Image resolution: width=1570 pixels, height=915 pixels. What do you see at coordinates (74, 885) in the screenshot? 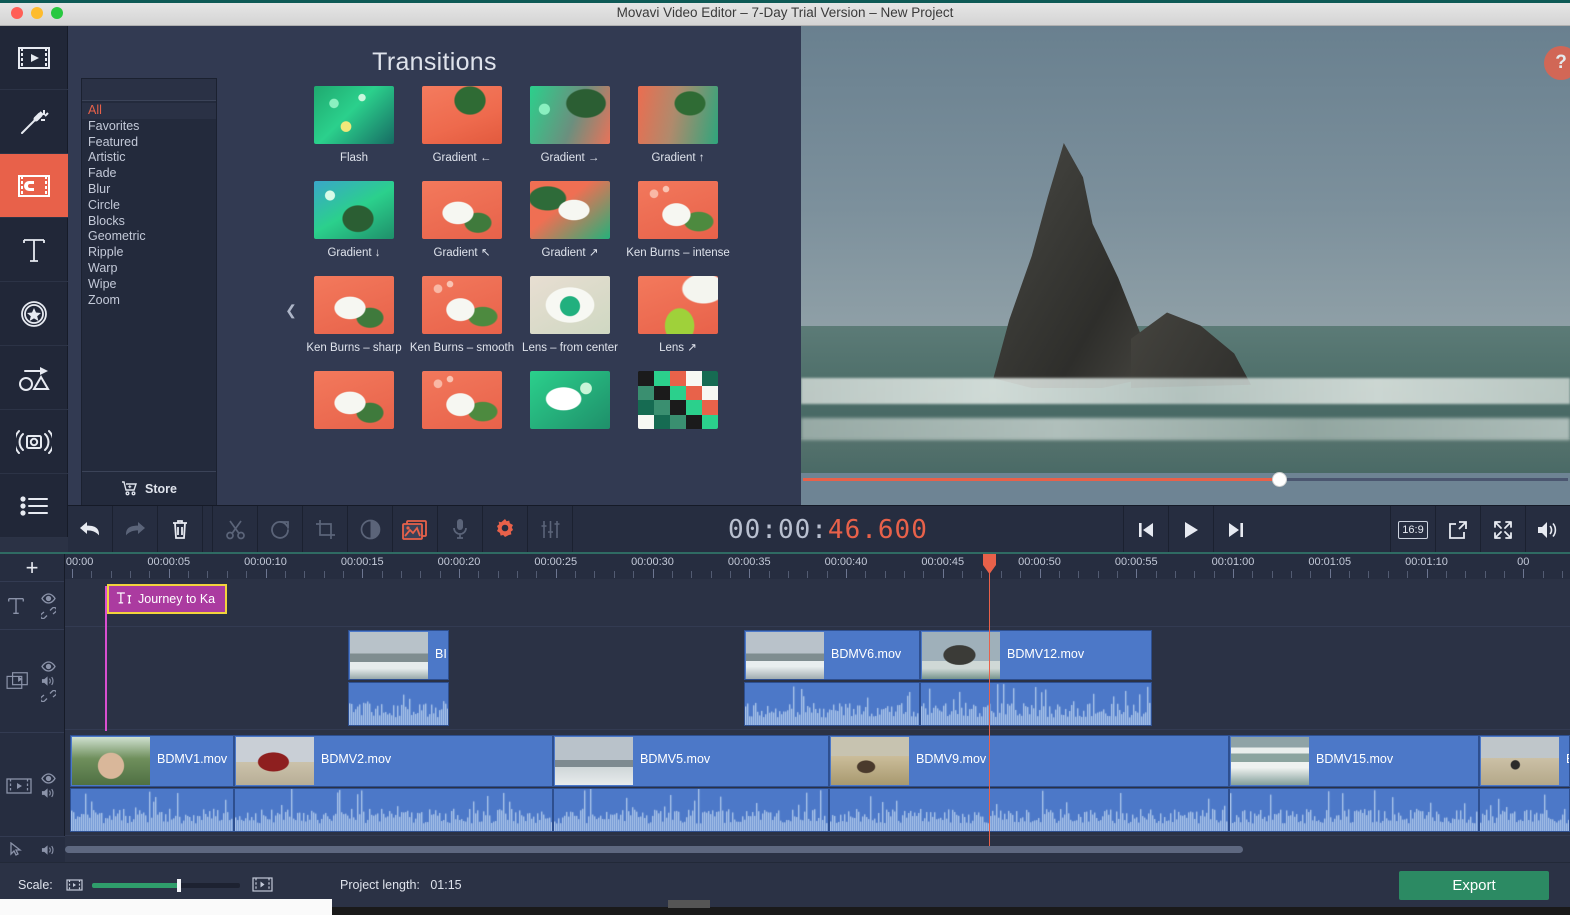
I see `small-frames-icon` at bounding box center [74, 885].